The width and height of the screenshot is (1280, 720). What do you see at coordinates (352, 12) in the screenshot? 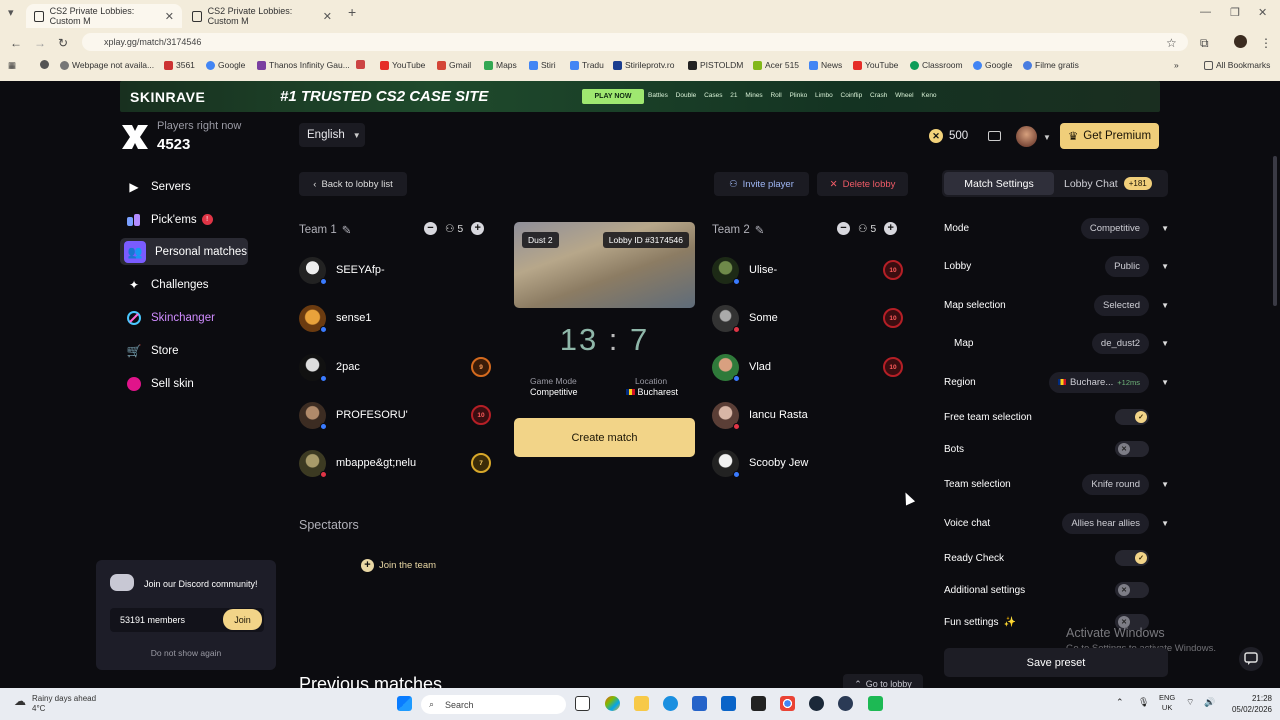
I see `new-tab-icon: +` at bounding box center [352, 12].